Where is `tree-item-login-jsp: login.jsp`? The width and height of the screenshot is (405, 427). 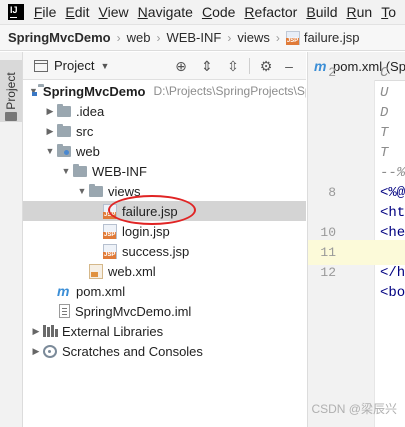
tree-item-login-jsp: login.jsp is located at coordinates (164, 231).